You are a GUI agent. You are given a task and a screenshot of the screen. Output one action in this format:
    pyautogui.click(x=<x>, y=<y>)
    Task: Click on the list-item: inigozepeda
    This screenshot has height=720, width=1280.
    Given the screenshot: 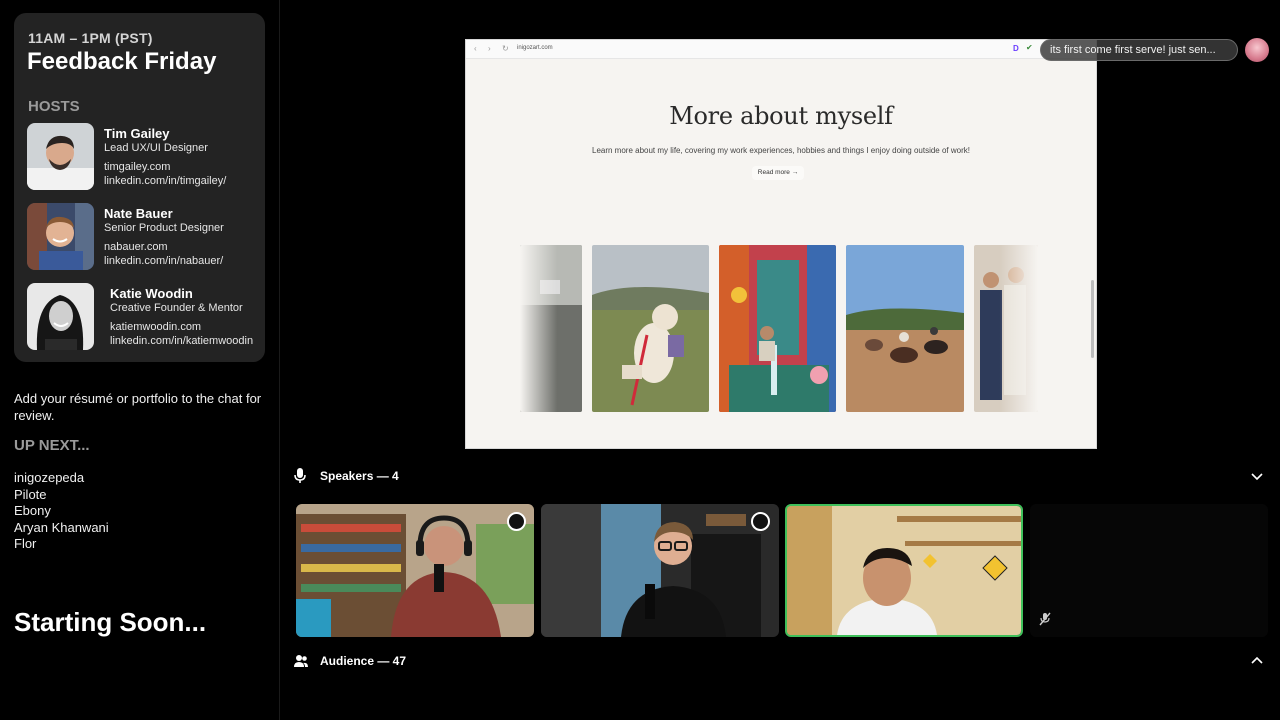 What is the action you would take?
    pyautogui.click(x=49, y=477)
    